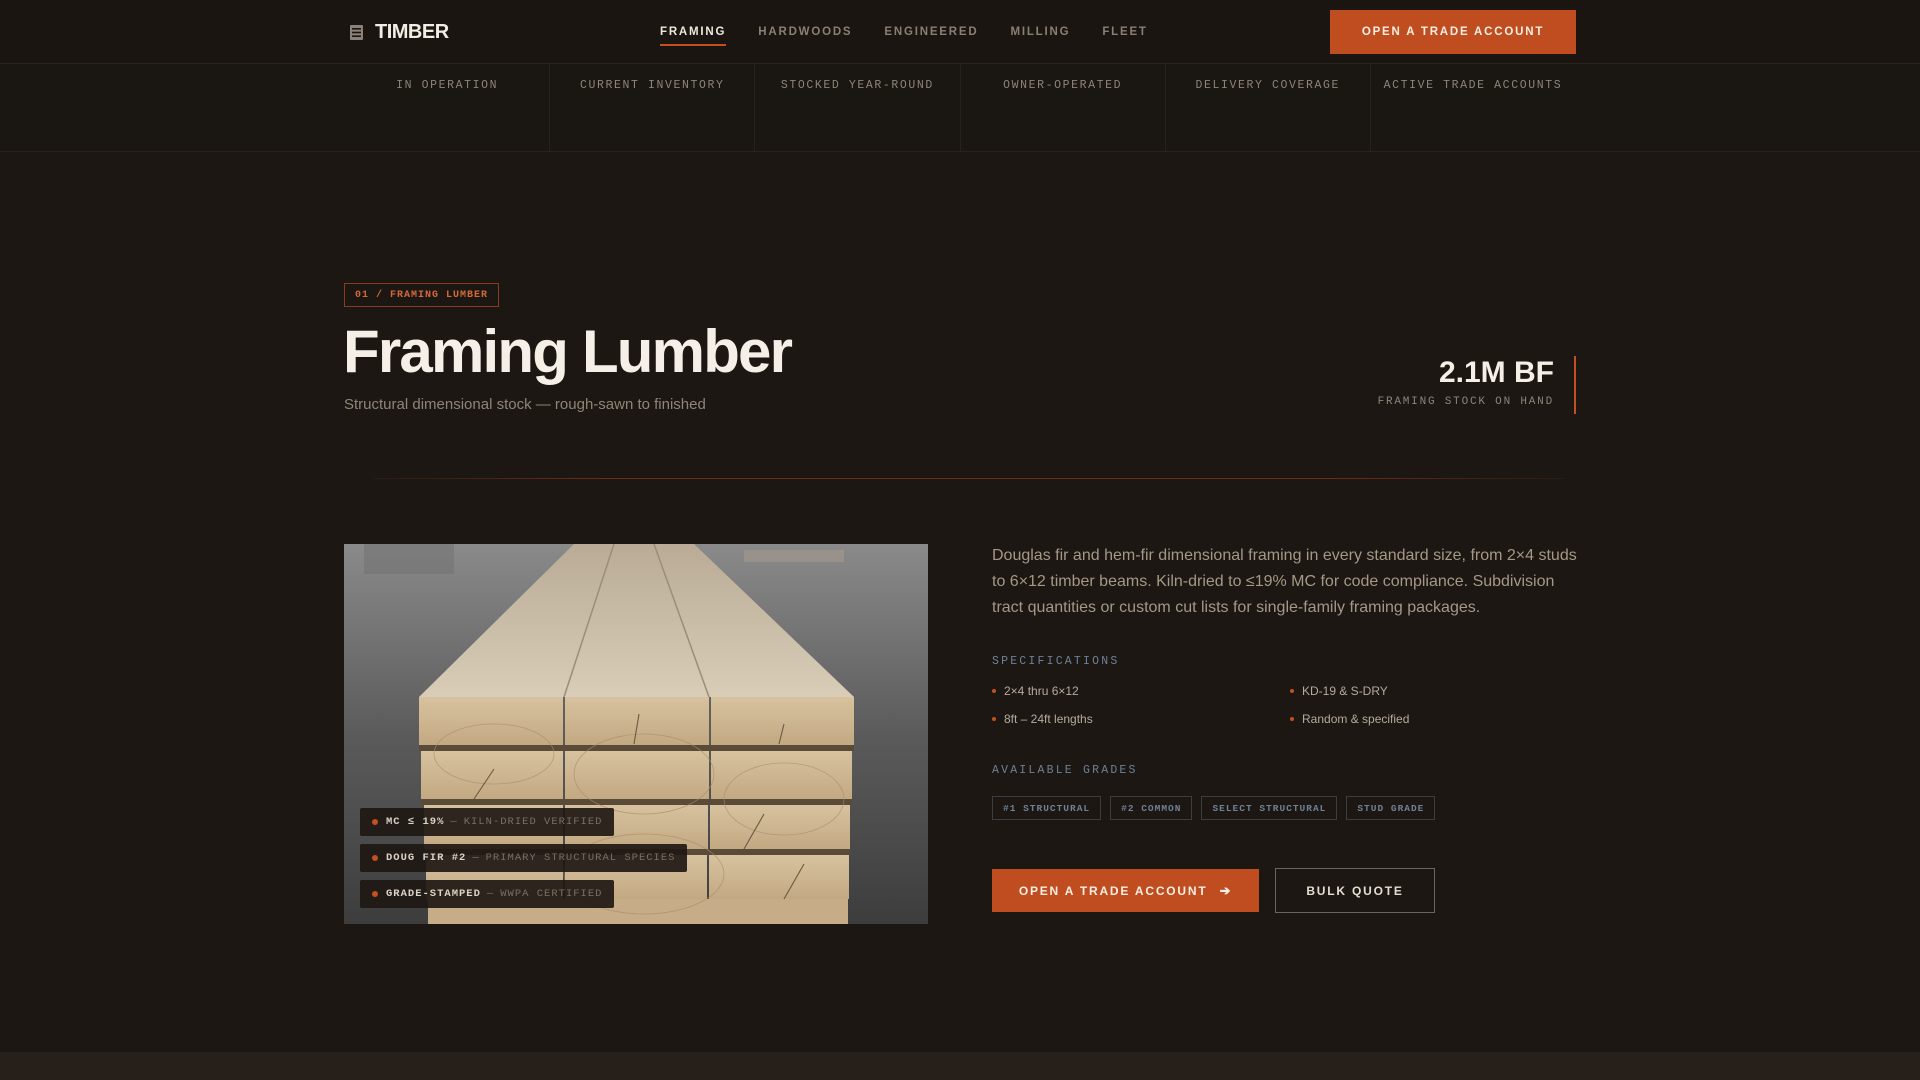  I want to click on stat-label: STOCKED YEAR-ROUND, so click(857, 85).